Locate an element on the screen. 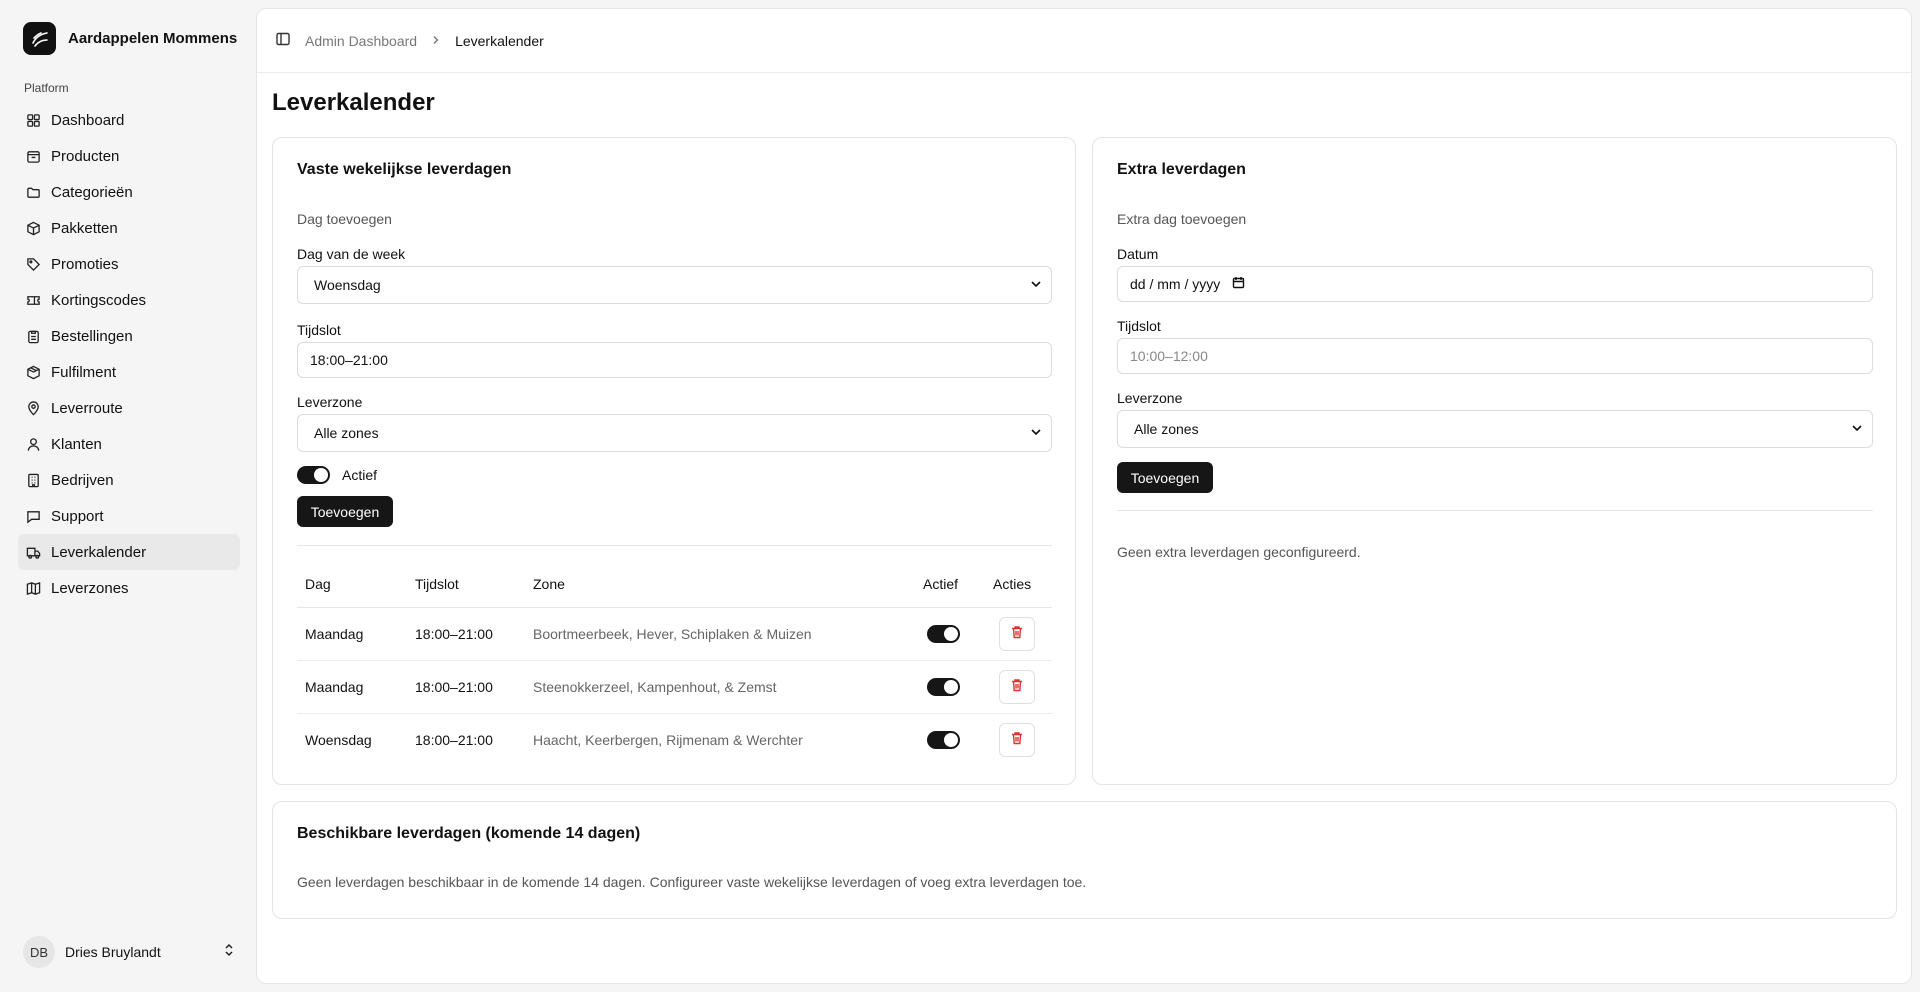  sidebar-item-categorieen: Categorieën is located at coordinates (129, 192).